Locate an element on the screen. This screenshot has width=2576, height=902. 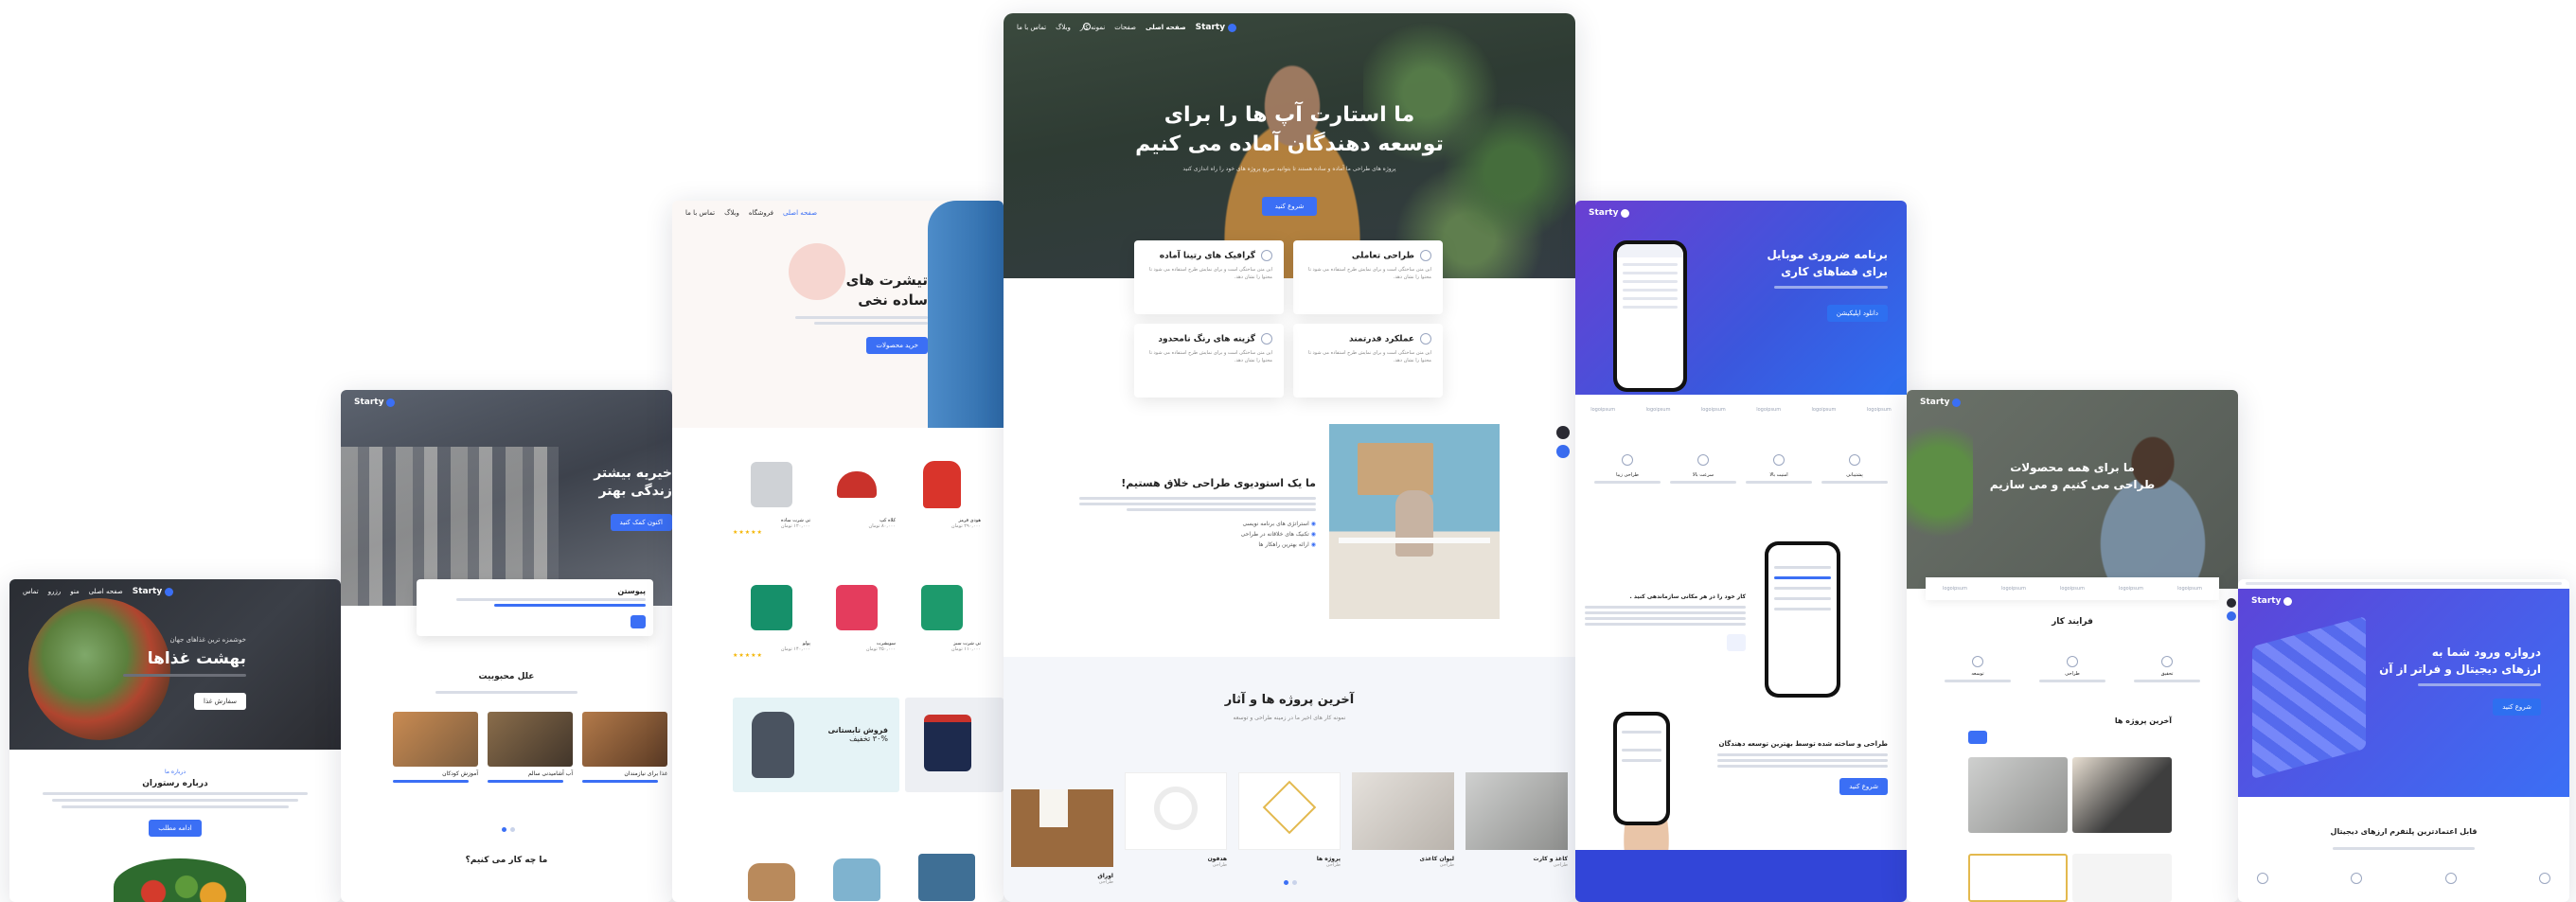
causes-pagination is located at coordinates (508, 829).